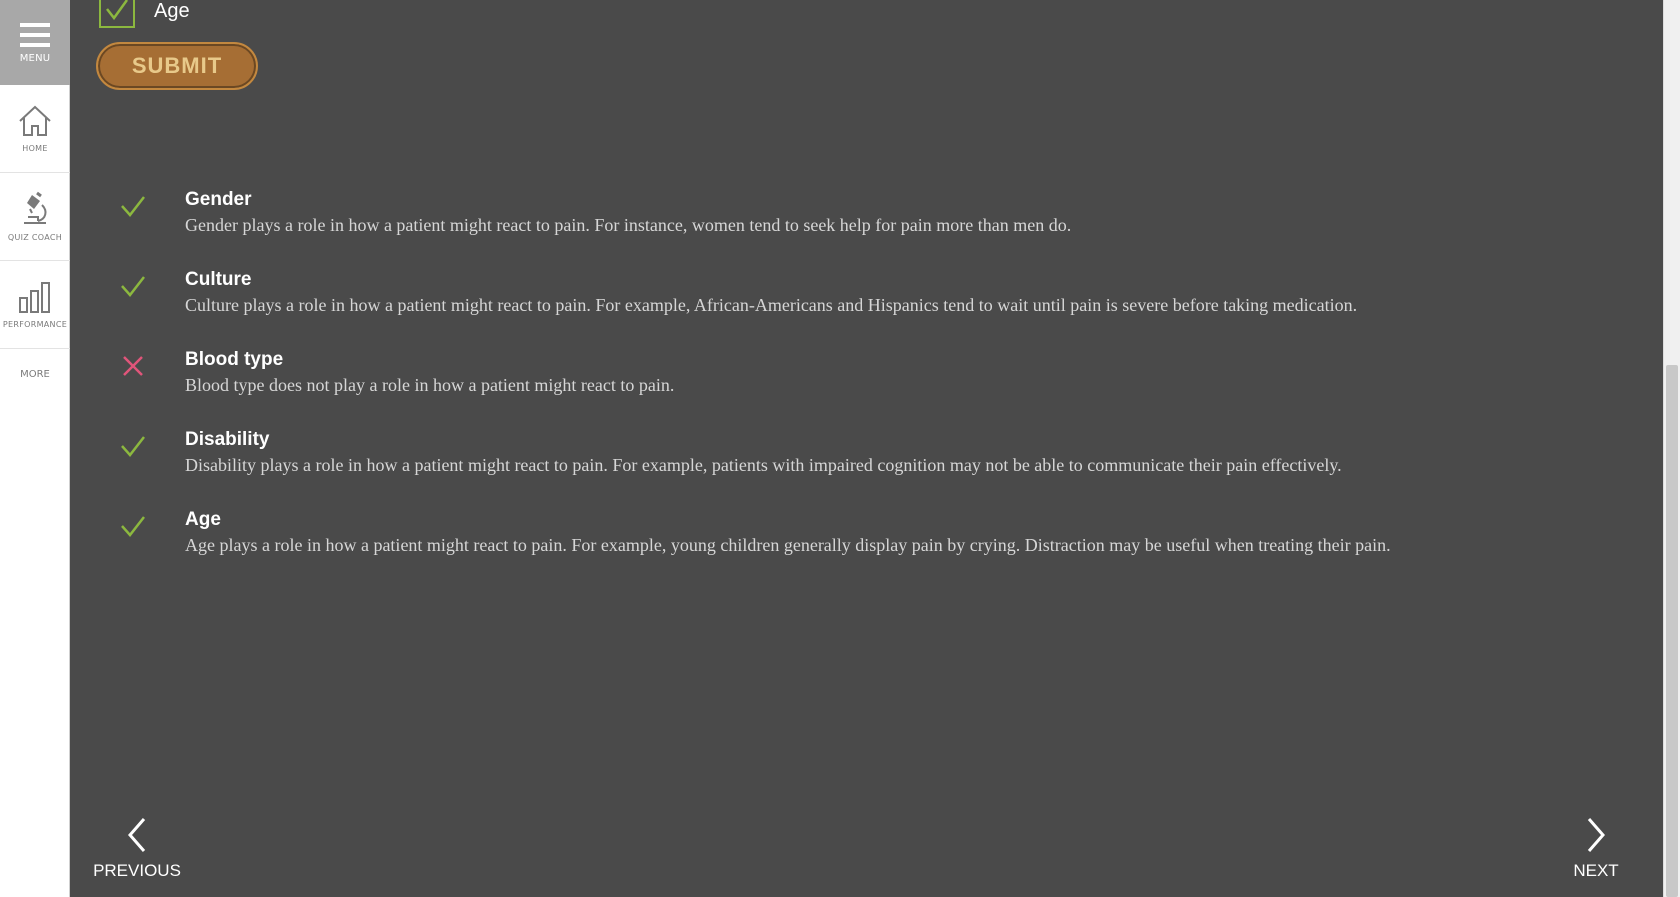 This screenshot has height=897, width=1680. I want to click on sidebar-item-label: HOME, so click(35, 148).